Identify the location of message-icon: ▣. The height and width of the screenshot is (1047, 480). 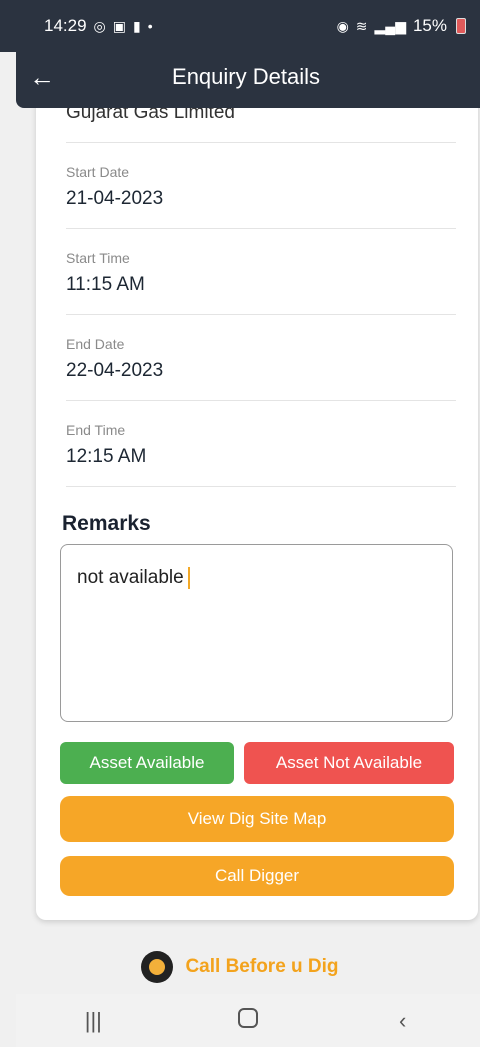
(119, 25).